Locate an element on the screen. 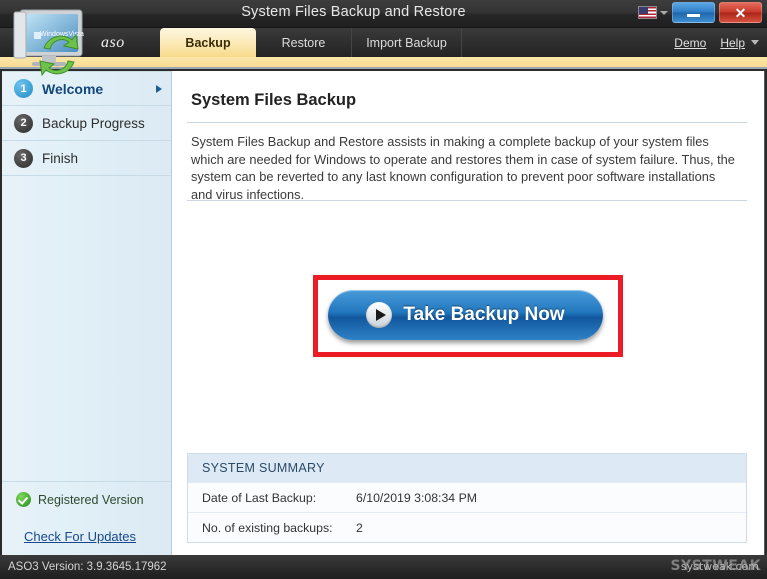  tab-restore: Restore is located at coordinates (304, 42).